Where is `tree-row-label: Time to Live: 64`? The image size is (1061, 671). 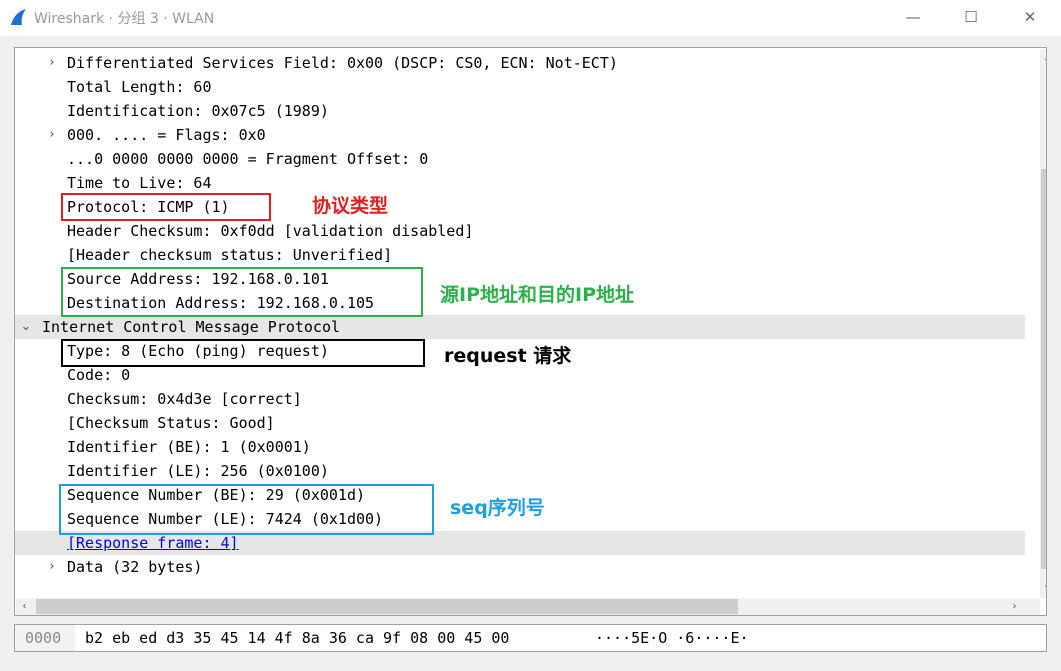
tree-row-label: Time to Live: 64 is located at coordinates (139, 183).